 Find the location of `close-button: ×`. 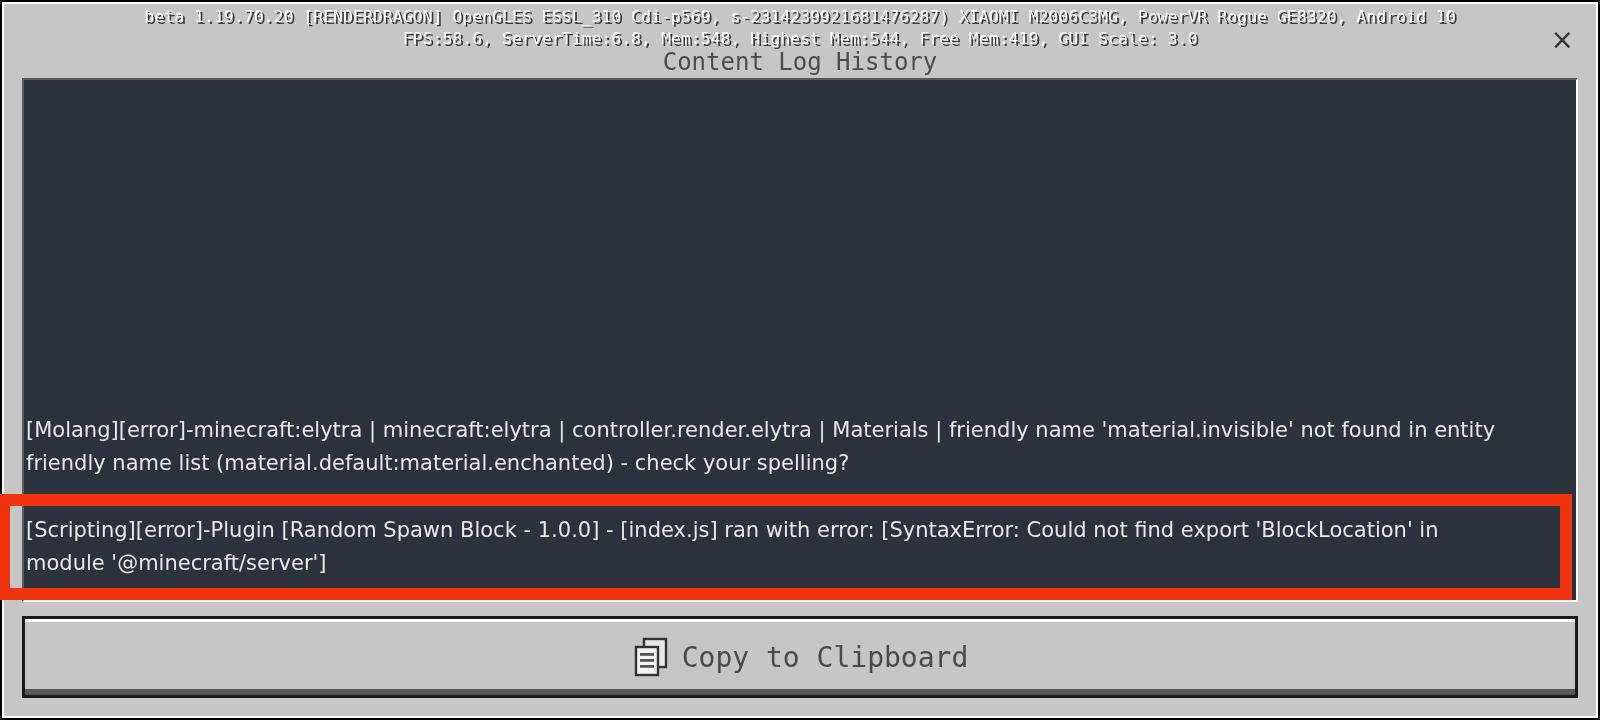

close-button: × is located at coordinates (1562, 40).